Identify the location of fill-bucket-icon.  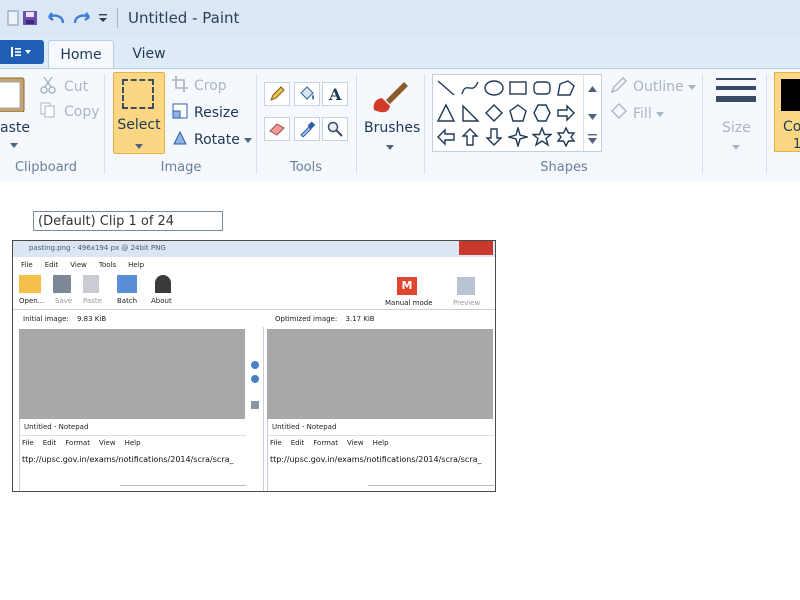
(307, 94).